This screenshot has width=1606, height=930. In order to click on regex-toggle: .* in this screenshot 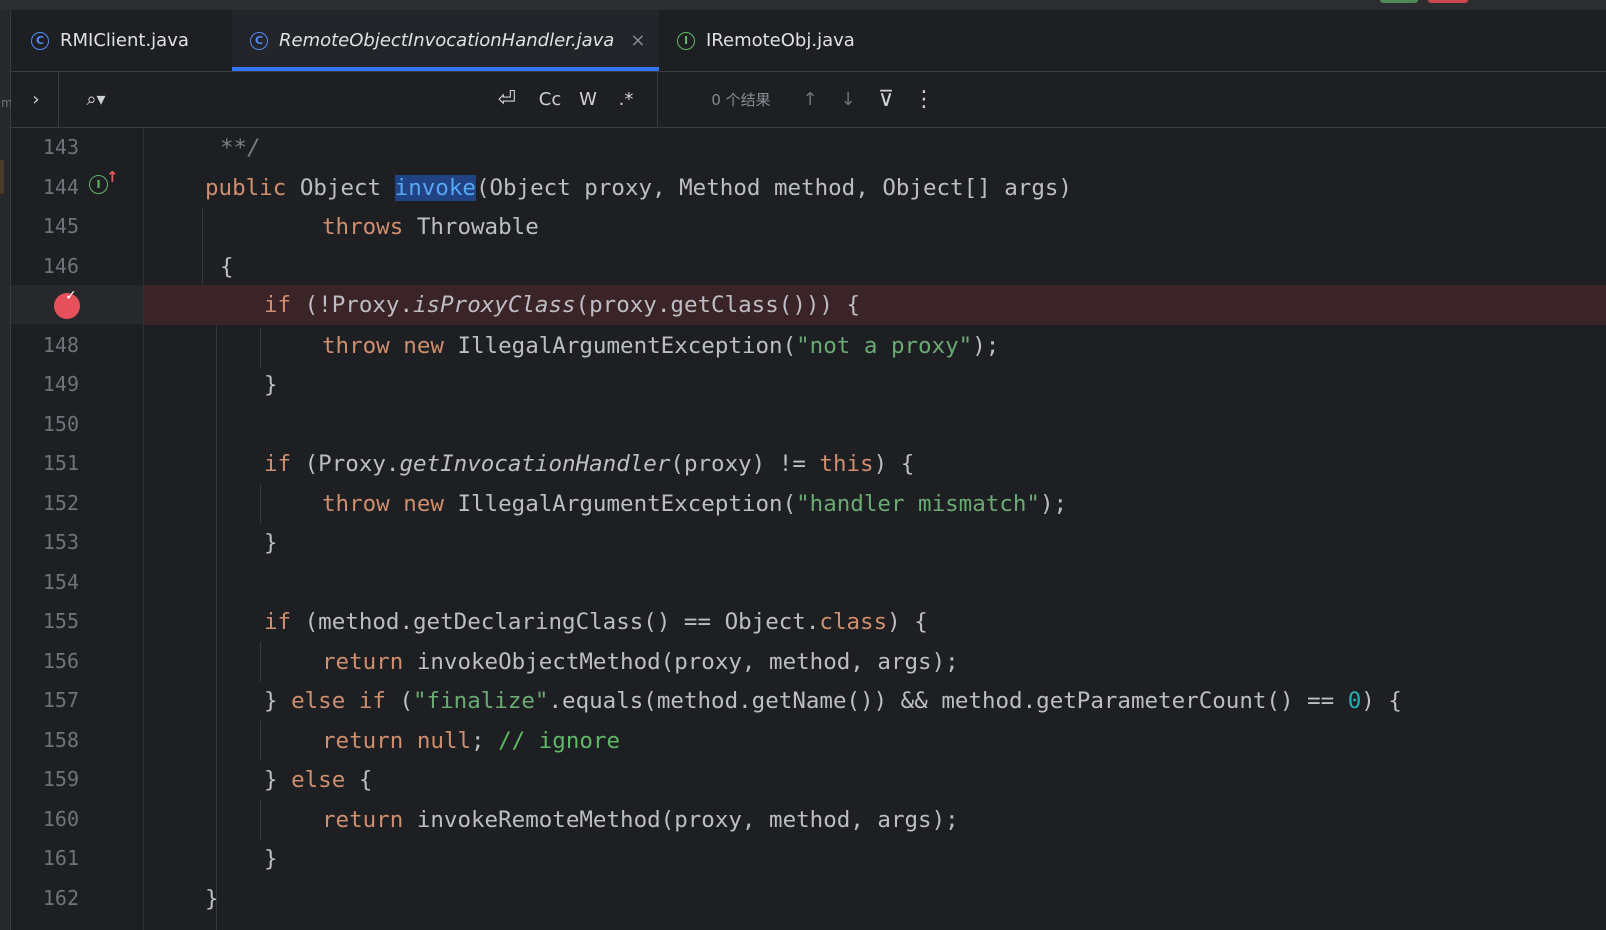, I will do `click(626, 99)`.